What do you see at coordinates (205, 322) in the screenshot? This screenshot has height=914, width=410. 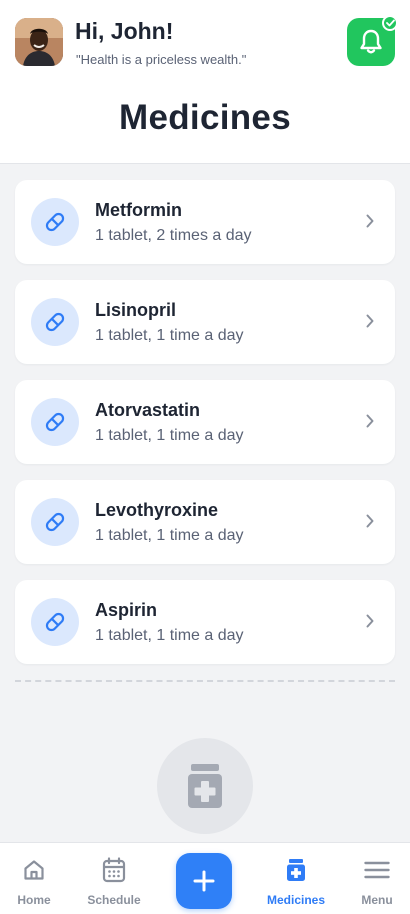 I see `medicine-card-lisinopril: Lisinopril 1 tablet, 1 time a day` at bounding box center [205, 322].